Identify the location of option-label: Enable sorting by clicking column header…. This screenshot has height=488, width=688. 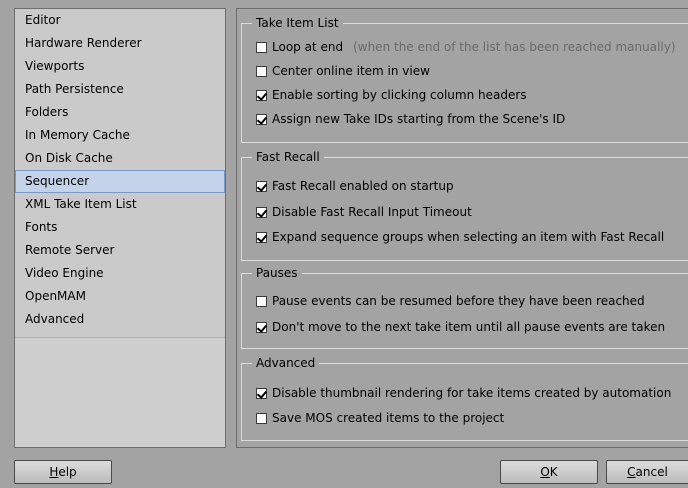
(399, 95).